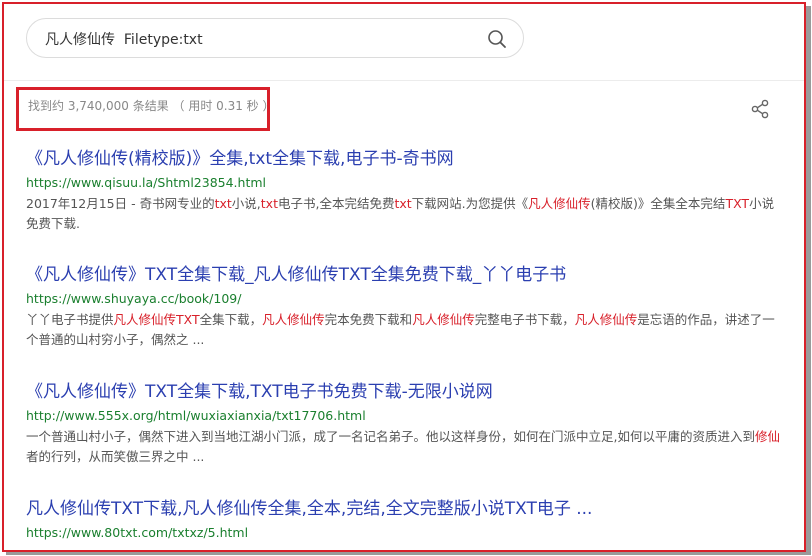  What do you see at coordinates (470, 203) in the screenshot?
I see `snippet-text: 下载网站.为您提供《` at bounding box center [470, 203].